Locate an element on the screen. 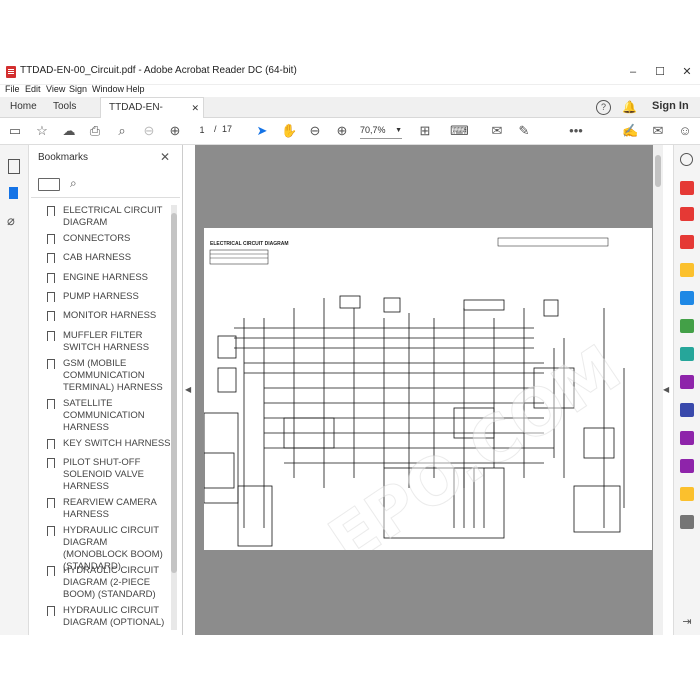 The width and height of the screenshot is (700, 700). fill-and-sign-icon is located at coordinates (687, 382).